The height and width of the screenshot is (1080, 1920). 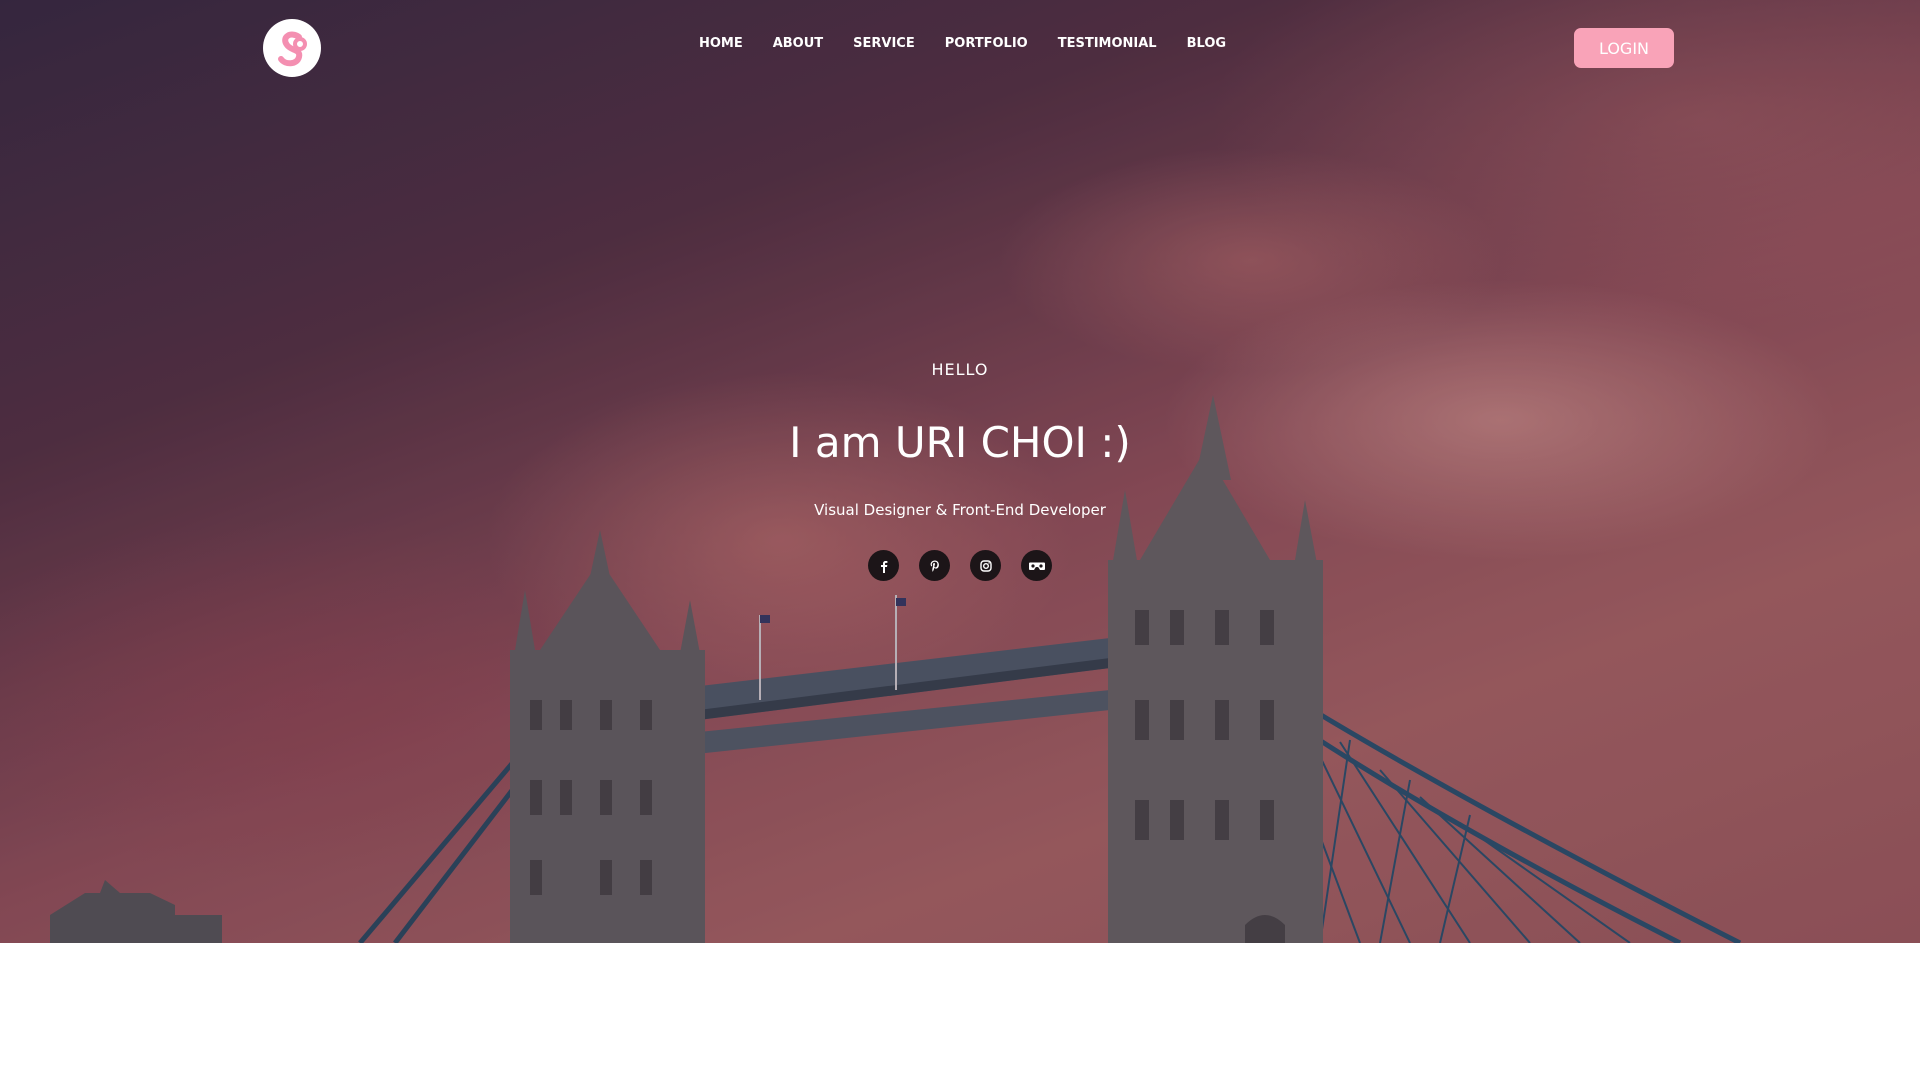 What do you see at coordinates (960, 565) in the screenshot?
I see `social-links` at bounding box center [960, 565].